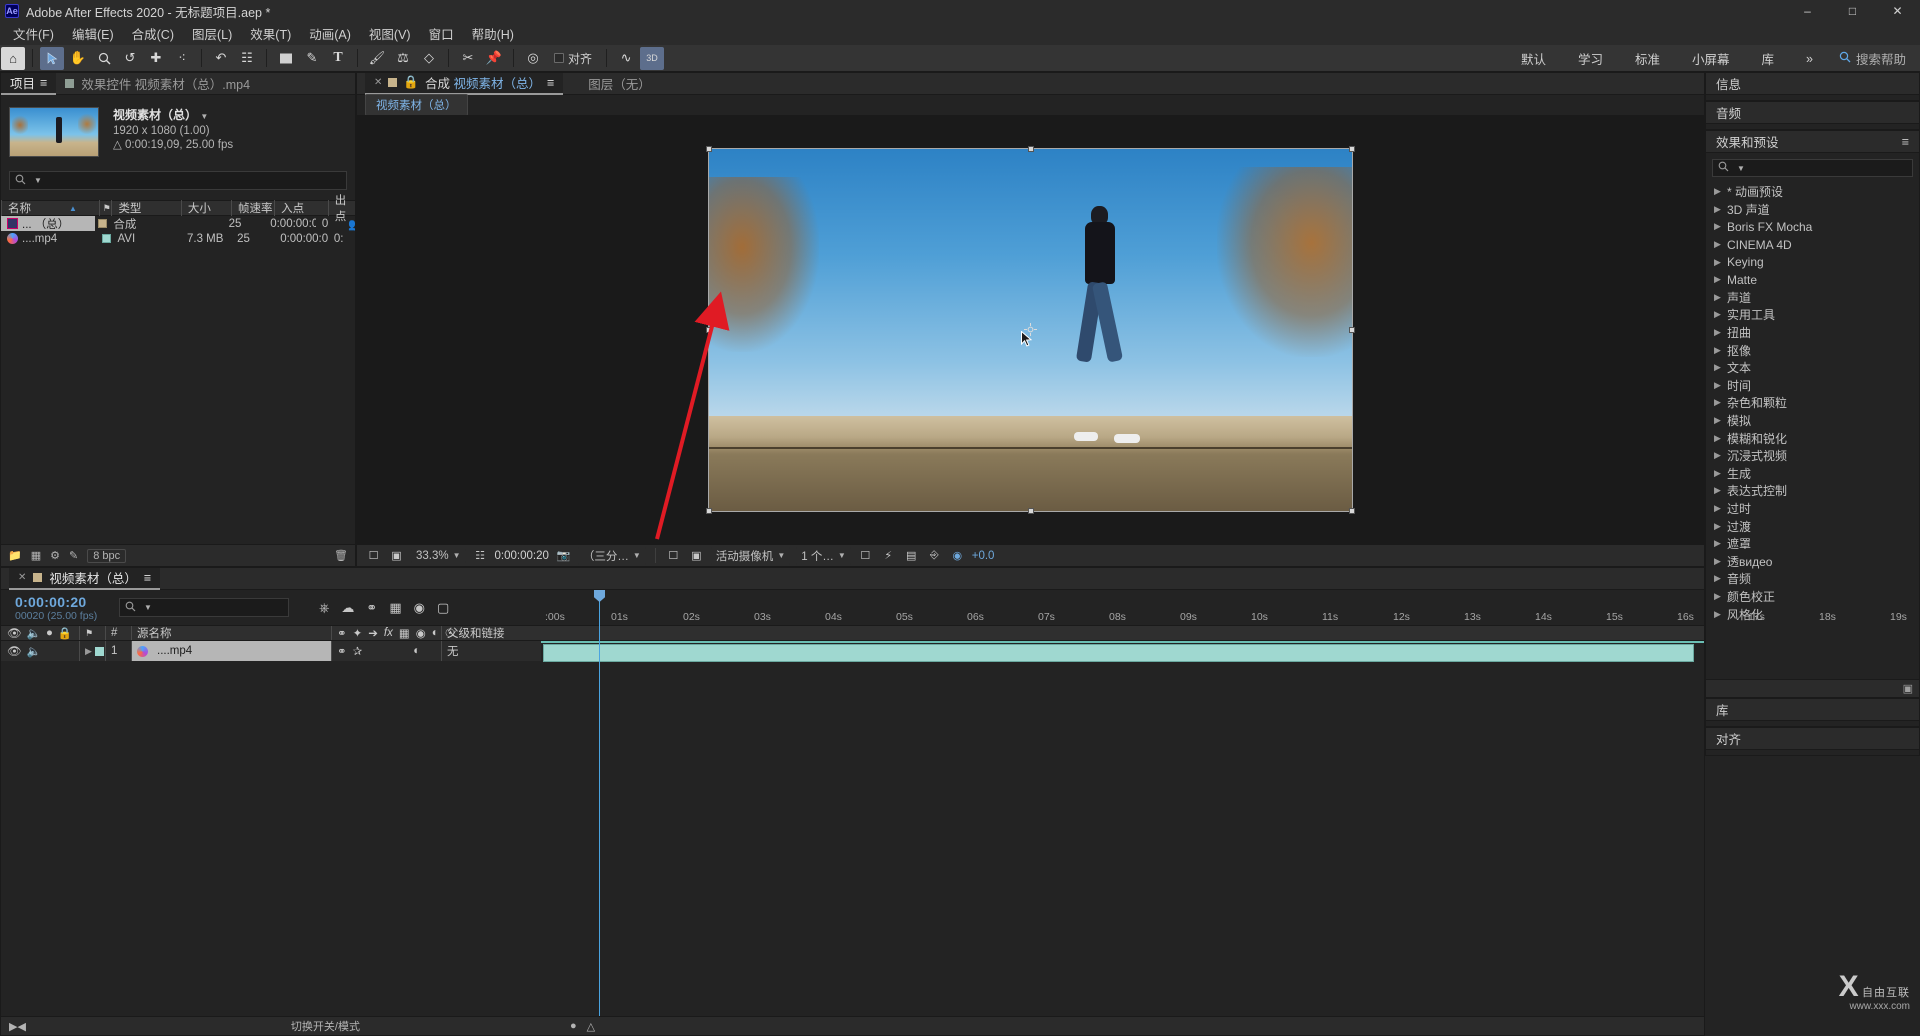  I want to click on effects-category-item: ▶ 过时, so click(1812, 509).